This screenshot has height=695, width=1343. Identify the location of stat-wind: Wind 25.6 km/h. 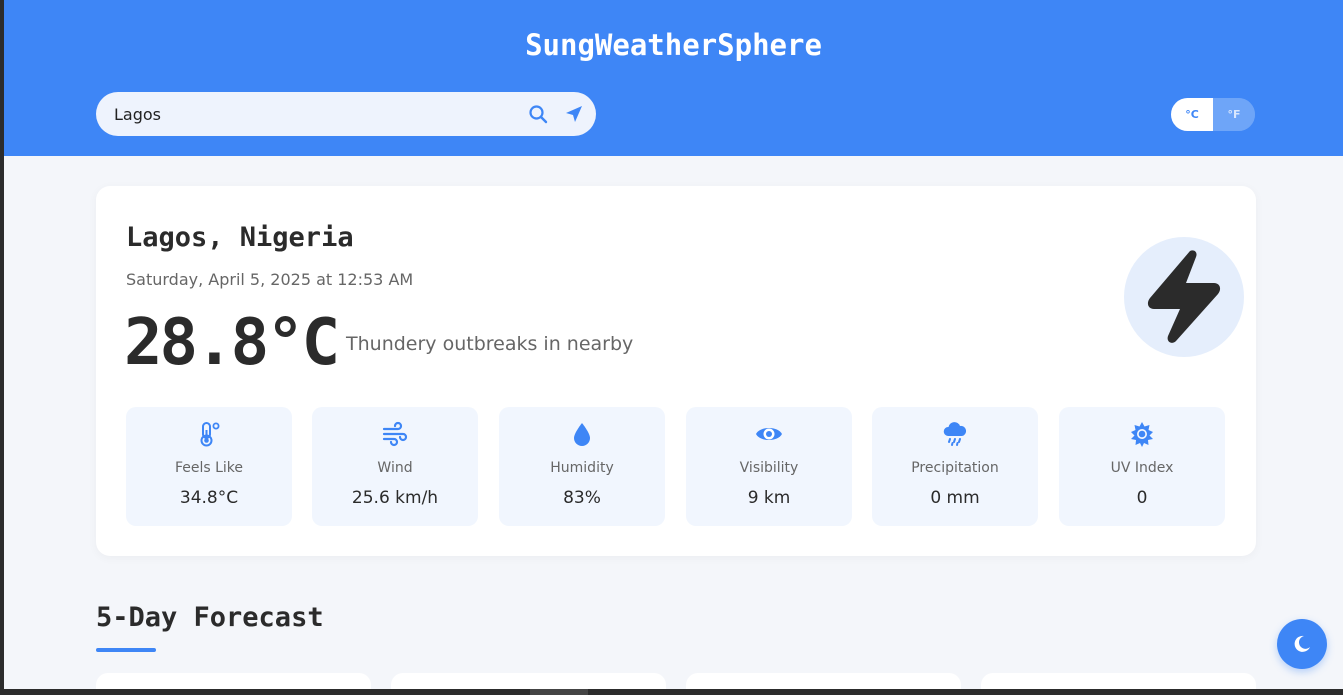
(395, 466).